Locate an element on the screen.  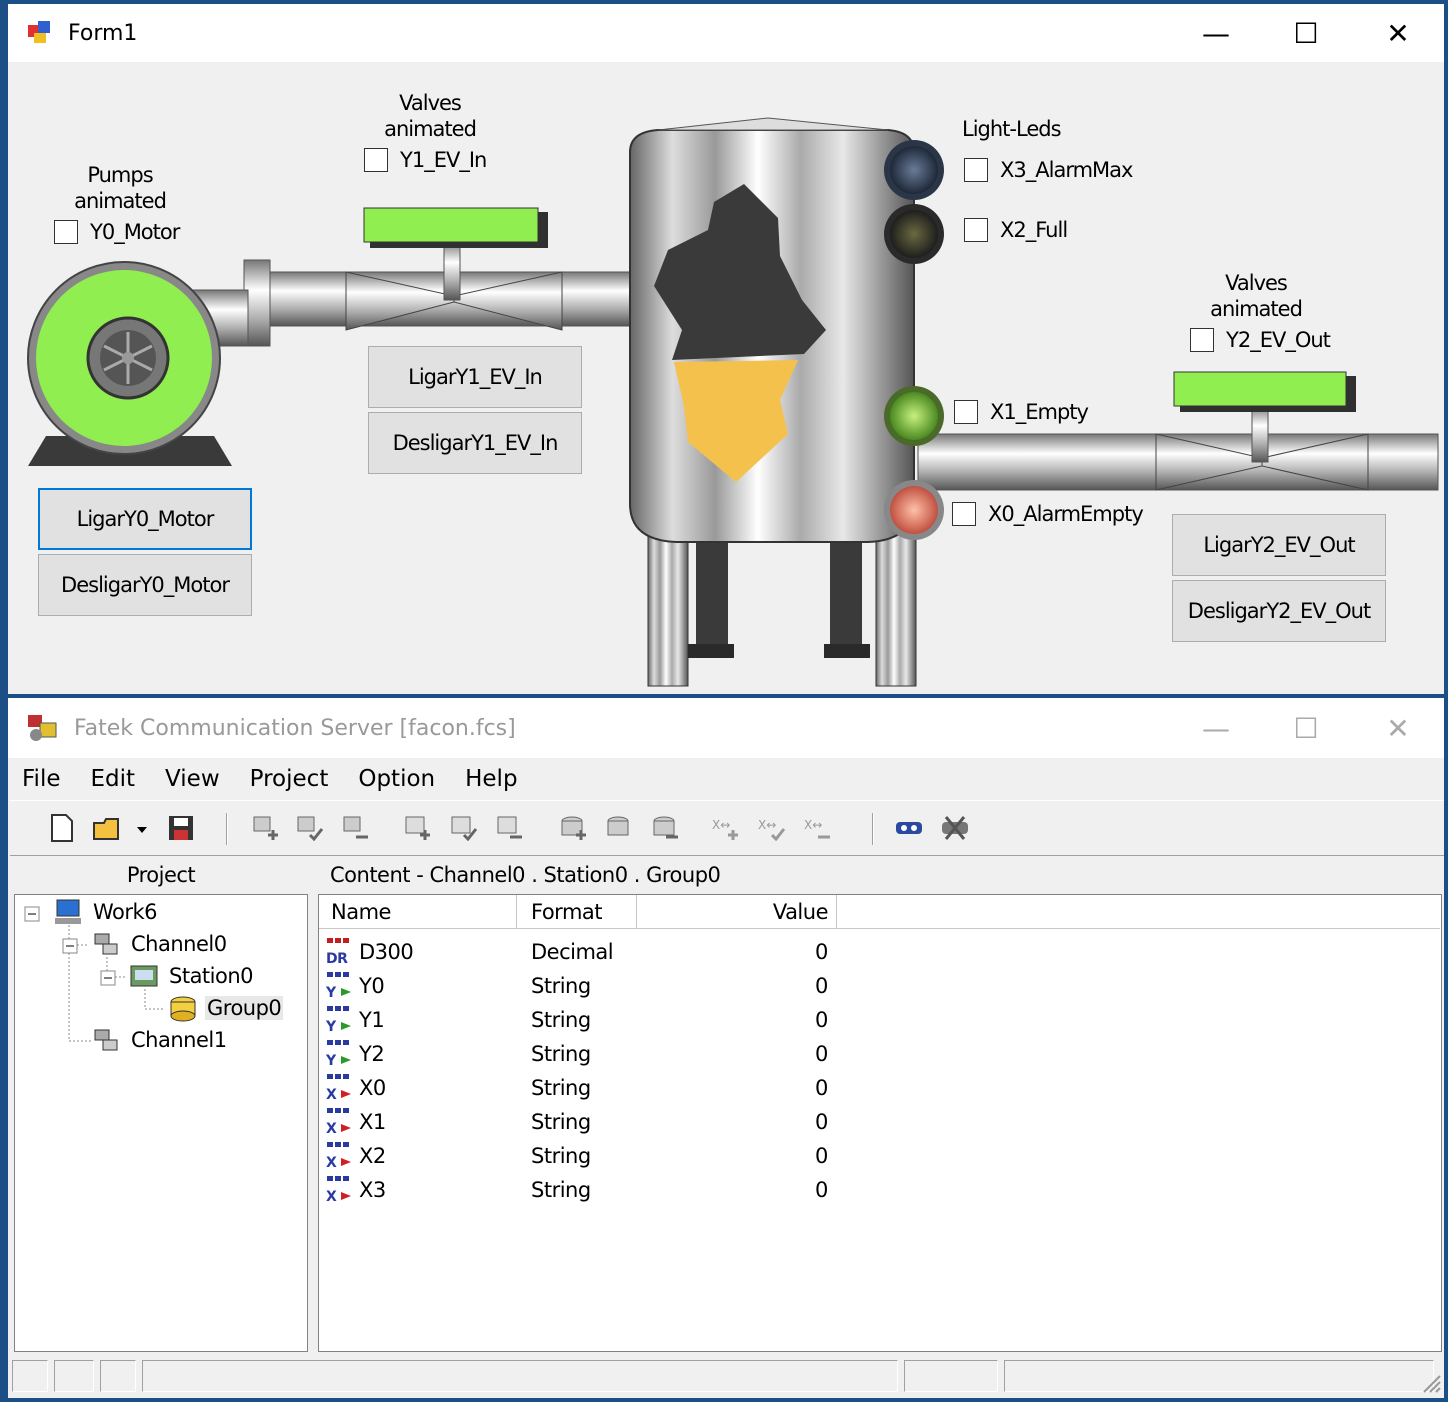
table-row: X X1 String 0 is located at coordinates (619, 1122).